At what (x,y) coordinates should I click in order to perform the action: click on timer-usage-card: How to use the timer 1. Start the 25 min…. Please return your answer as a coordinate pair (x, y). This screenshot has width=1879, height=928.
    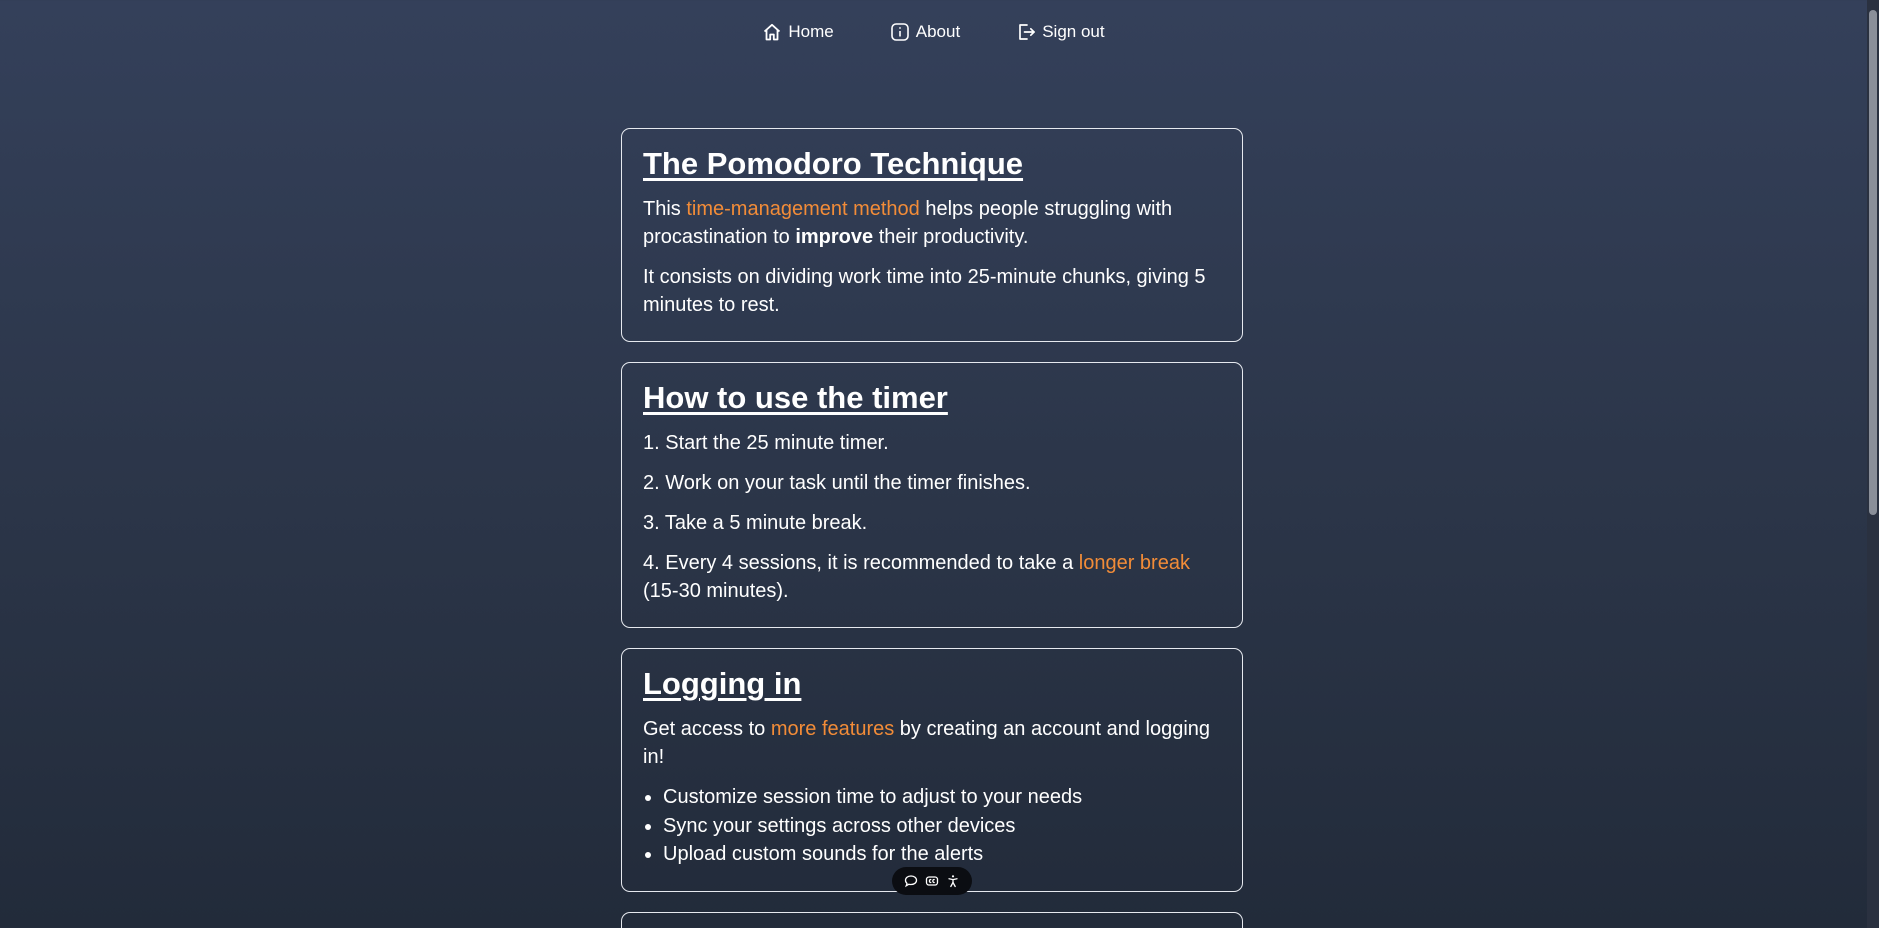
    Looking at the image, I should click on (932, 495).